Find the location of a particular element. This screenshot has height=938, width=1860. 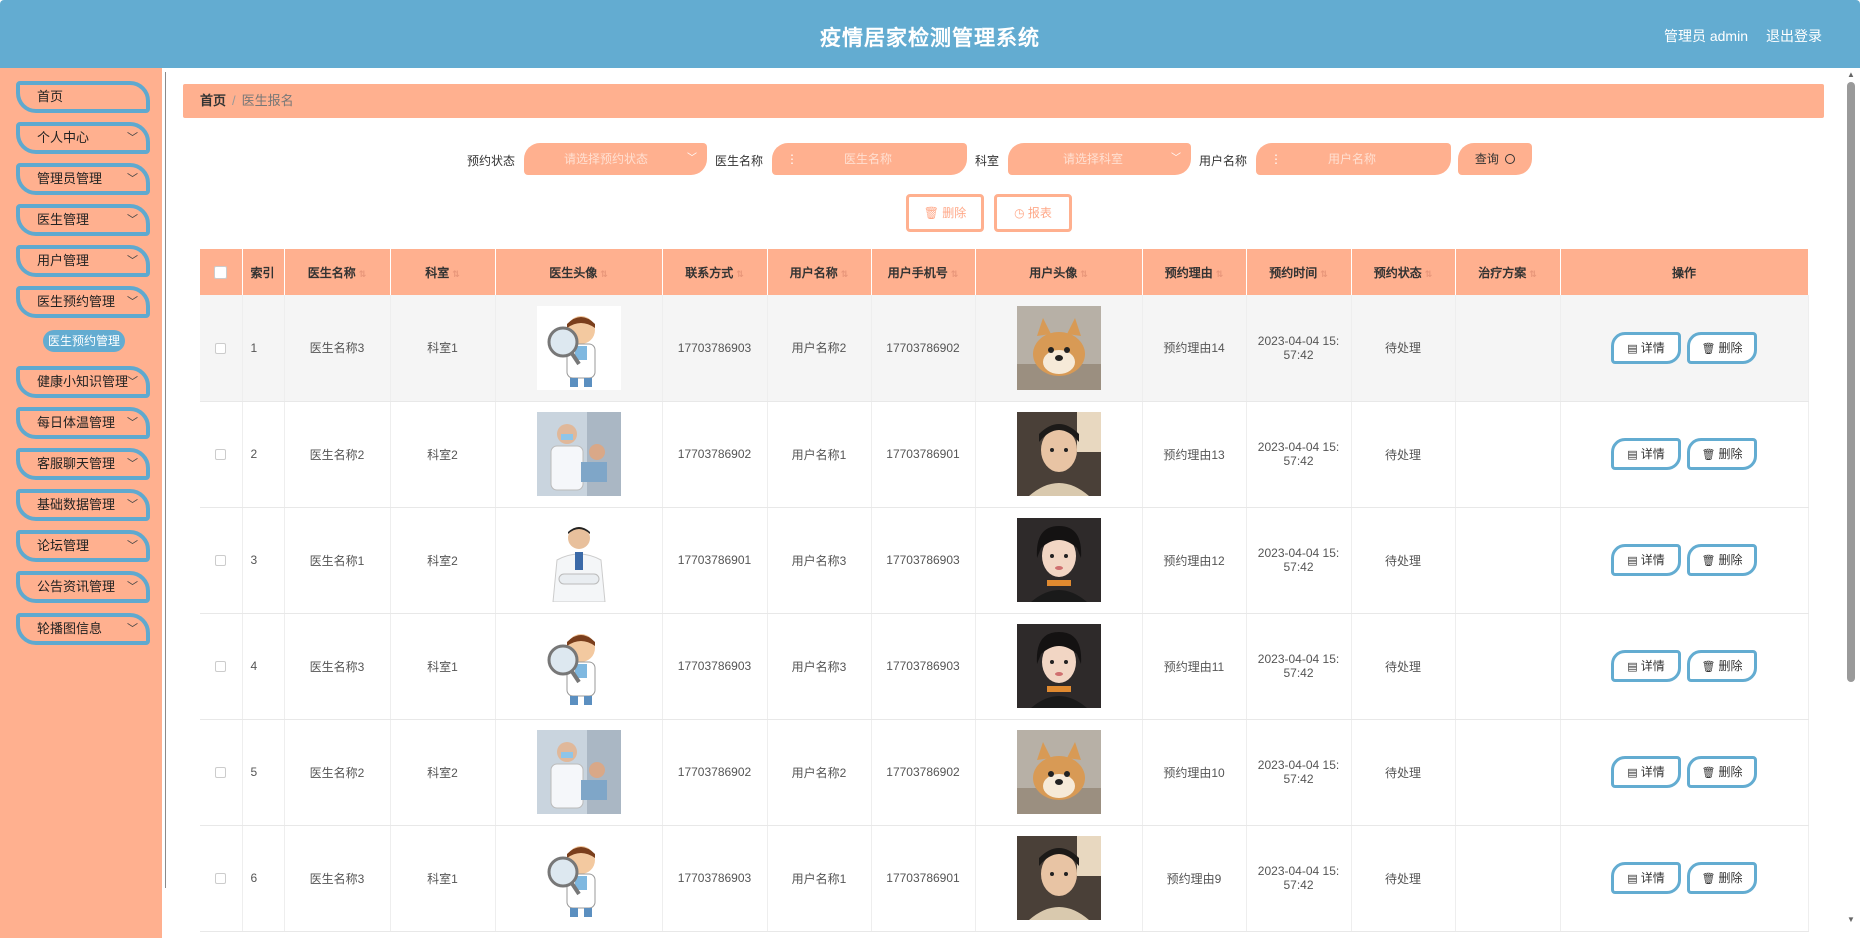

batch-delete-button: 🗑 删除 is located at coordinates (945, 213).